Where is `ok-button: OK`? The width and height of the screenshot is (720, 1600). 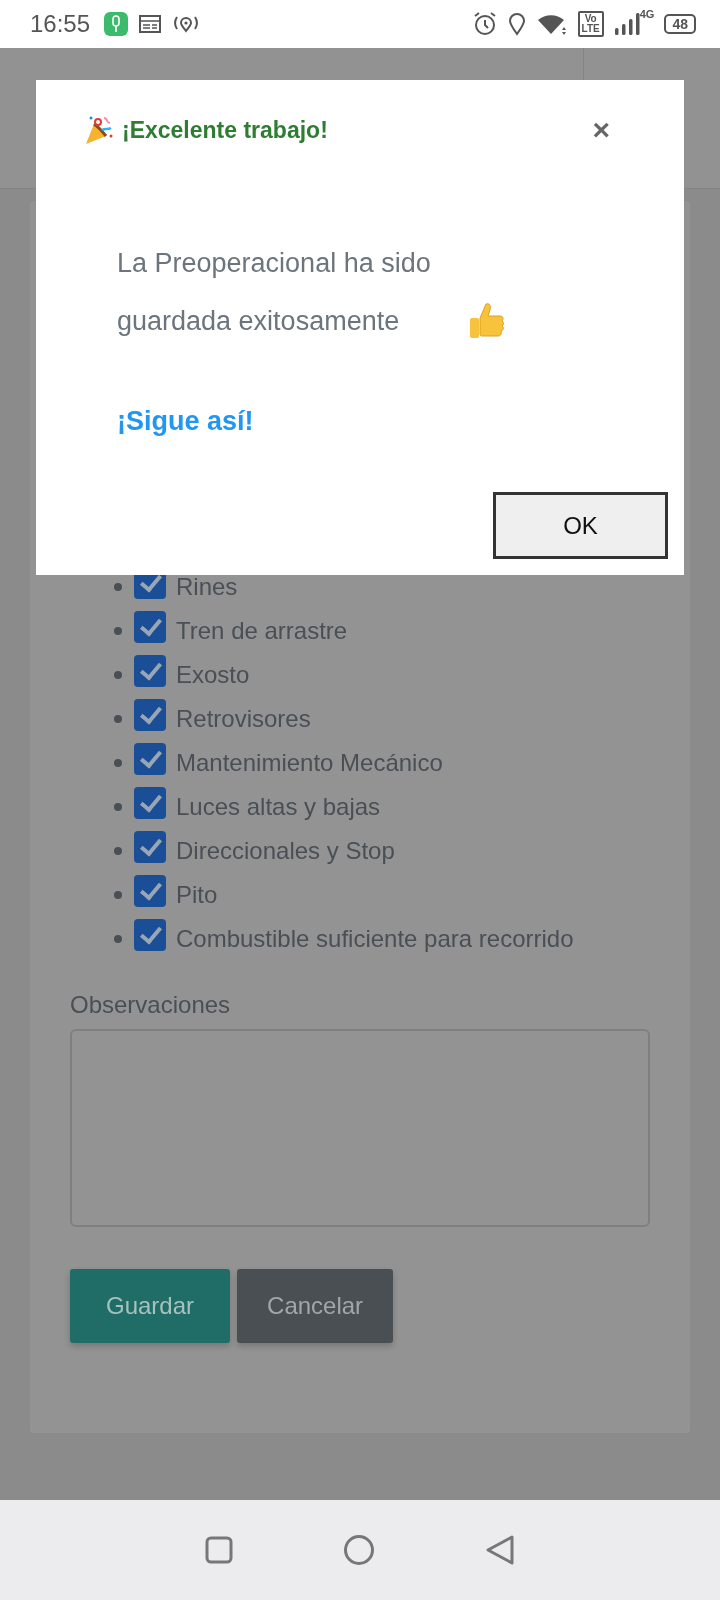 ok-button: OK is located at coordinates (580, 525).